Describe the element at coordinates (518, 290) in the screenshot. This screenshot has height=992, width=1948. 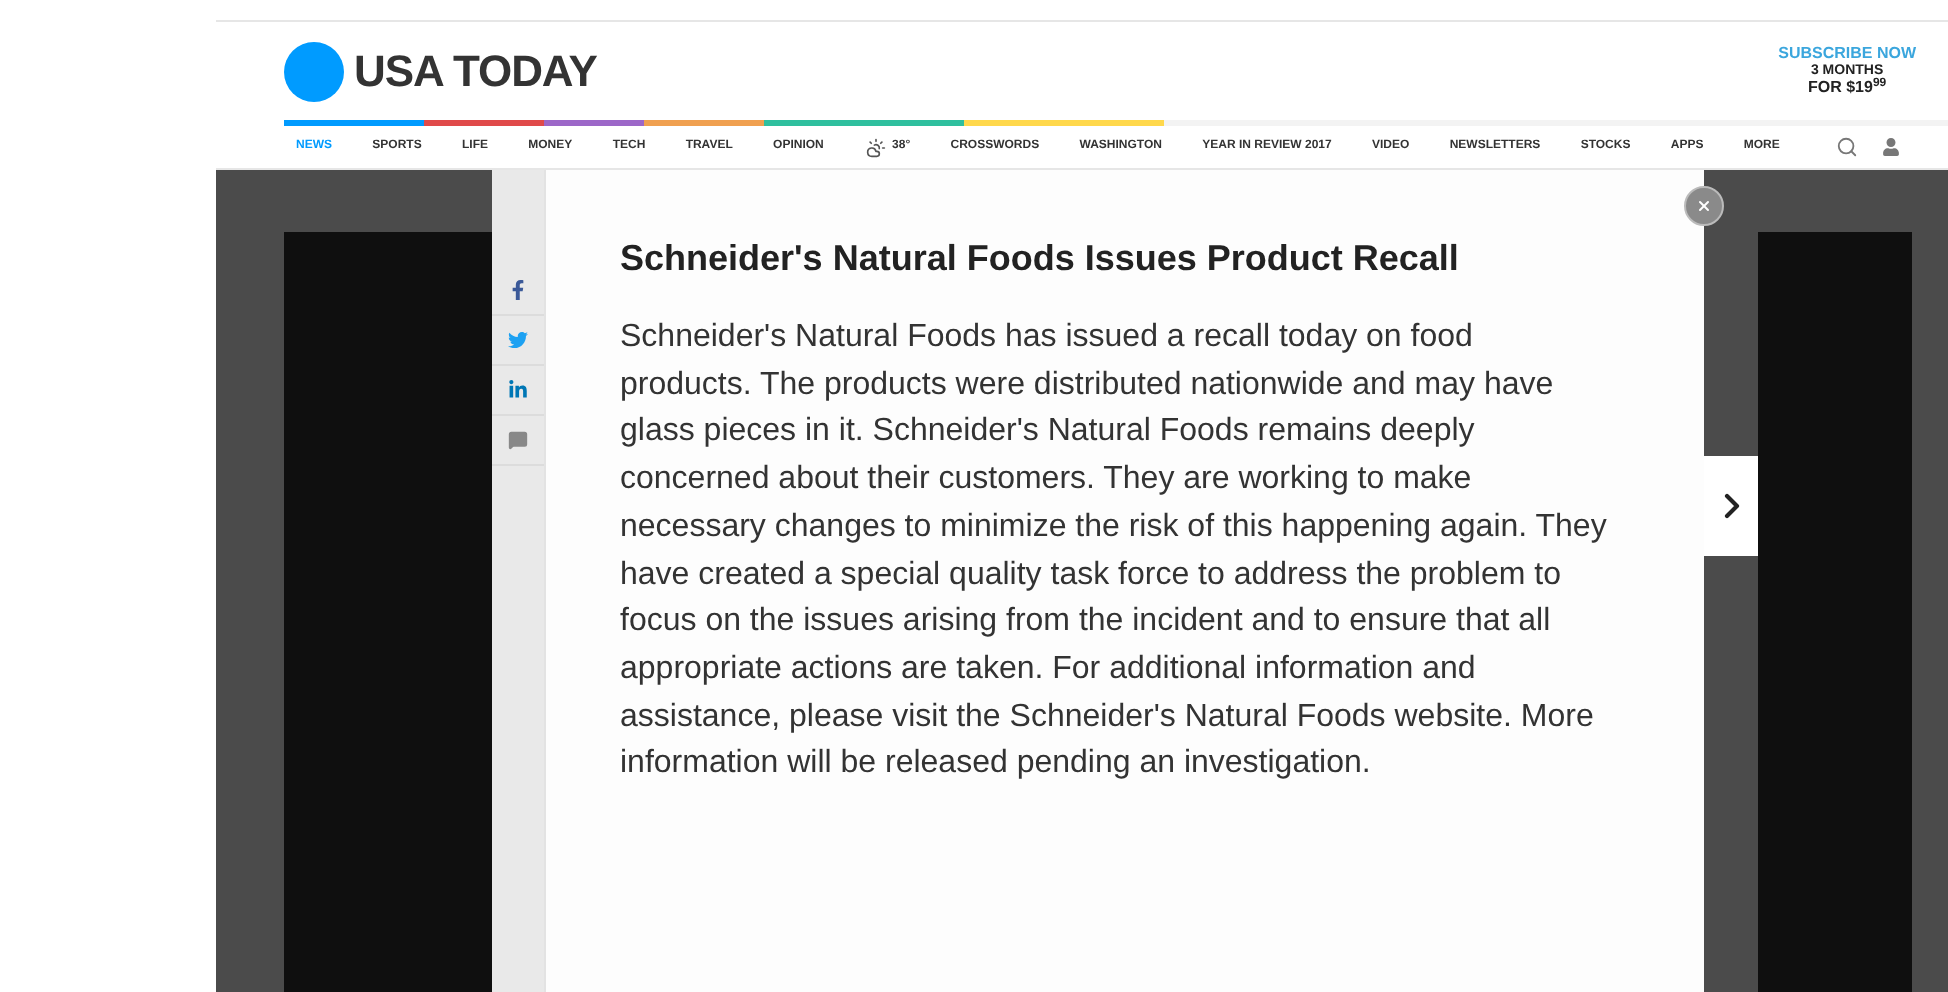
I see `facebook-icon` at that location.